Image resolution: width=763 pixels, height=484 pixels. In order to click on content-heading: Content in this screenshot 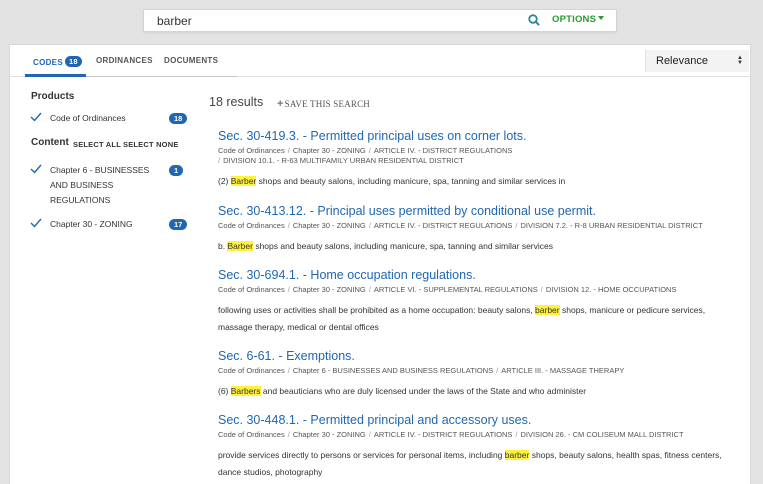, I will do `click(50, 142)`.